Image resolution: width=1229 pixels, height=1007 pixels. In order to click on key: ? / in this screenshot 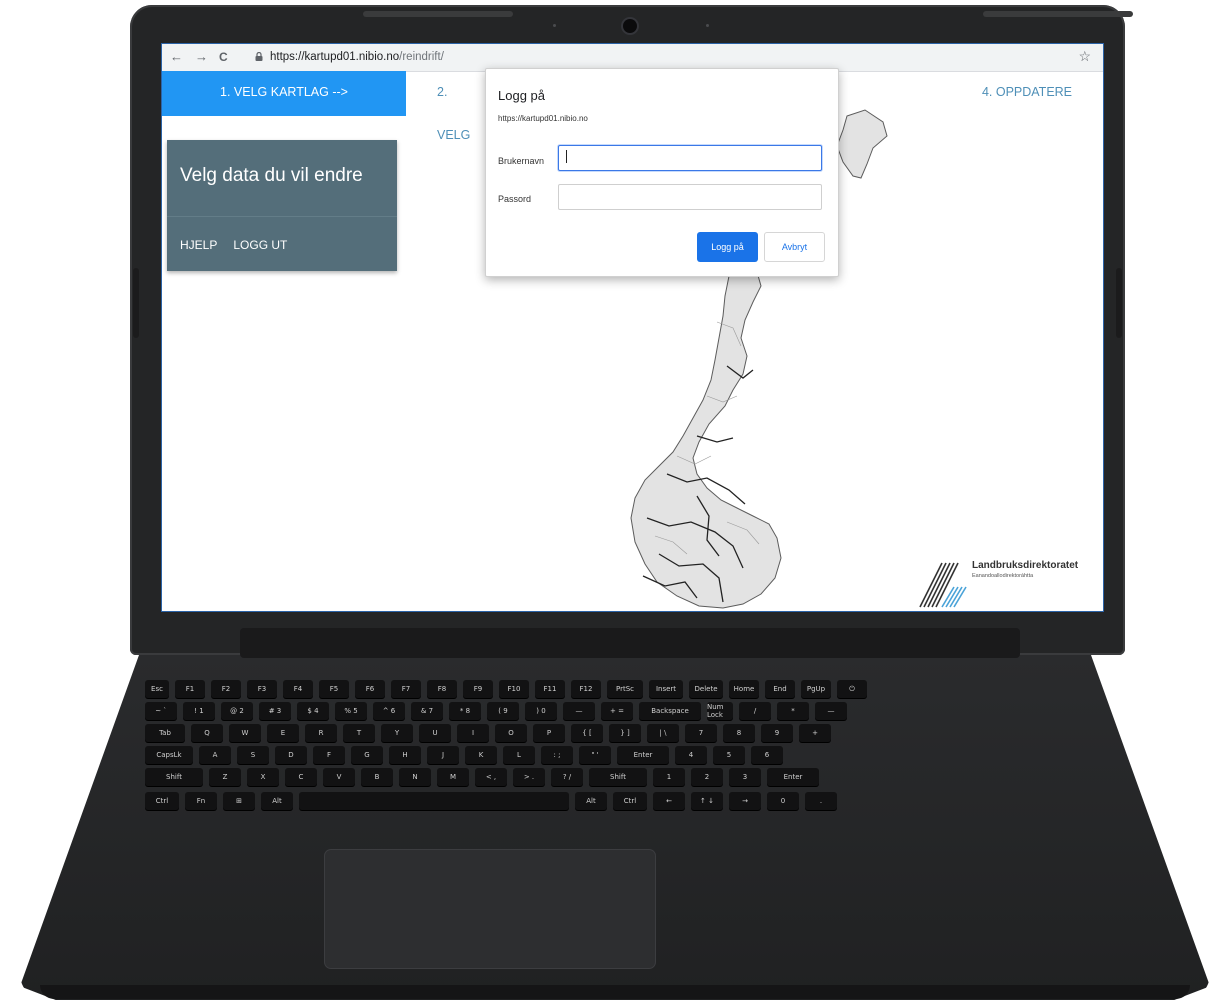, I will do `click(567, 777)`.